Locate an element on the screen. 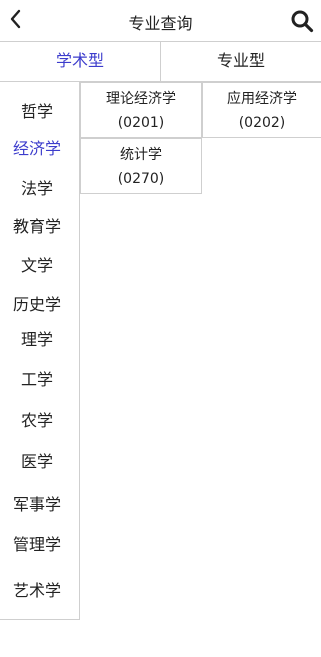 The height and width of the screenshot is (657, 321). sidebar-item-history: 历史学 is located at coordinates (37, 305).